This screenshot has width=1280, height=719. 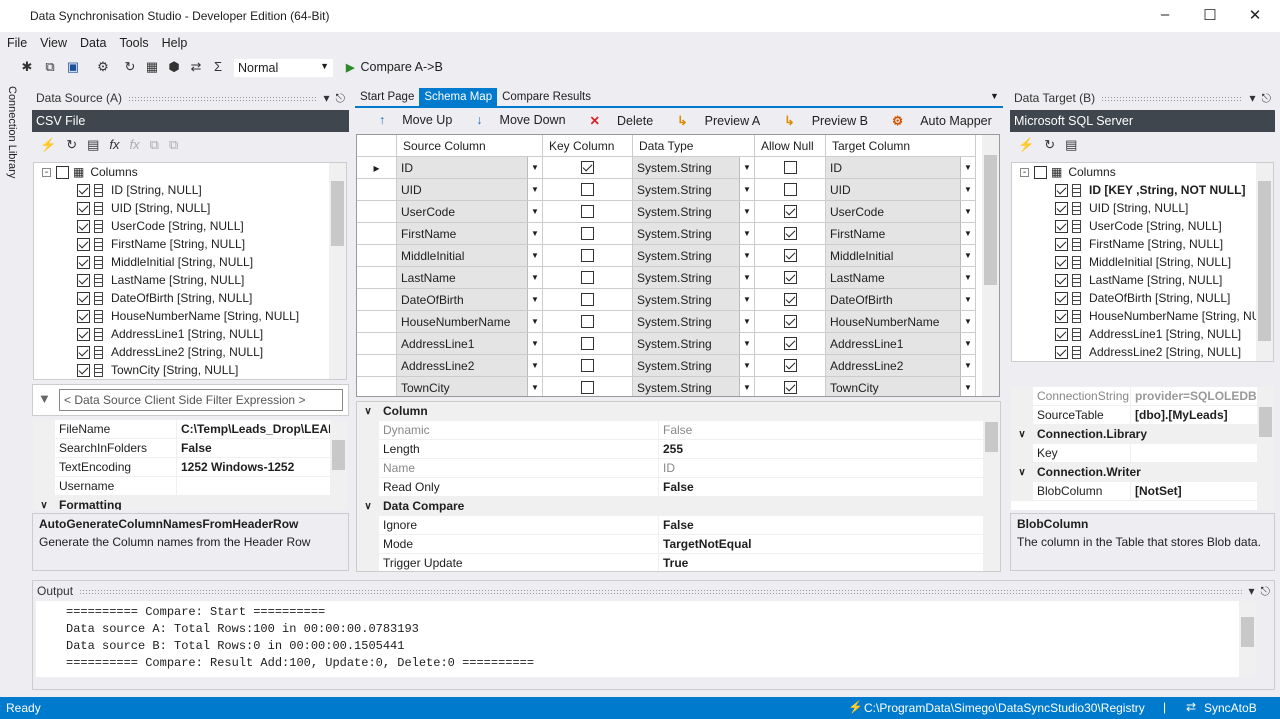 I want to click on schema-row: UID ▼ System.String ▼ UID ▼, so click(x=678, y=190).